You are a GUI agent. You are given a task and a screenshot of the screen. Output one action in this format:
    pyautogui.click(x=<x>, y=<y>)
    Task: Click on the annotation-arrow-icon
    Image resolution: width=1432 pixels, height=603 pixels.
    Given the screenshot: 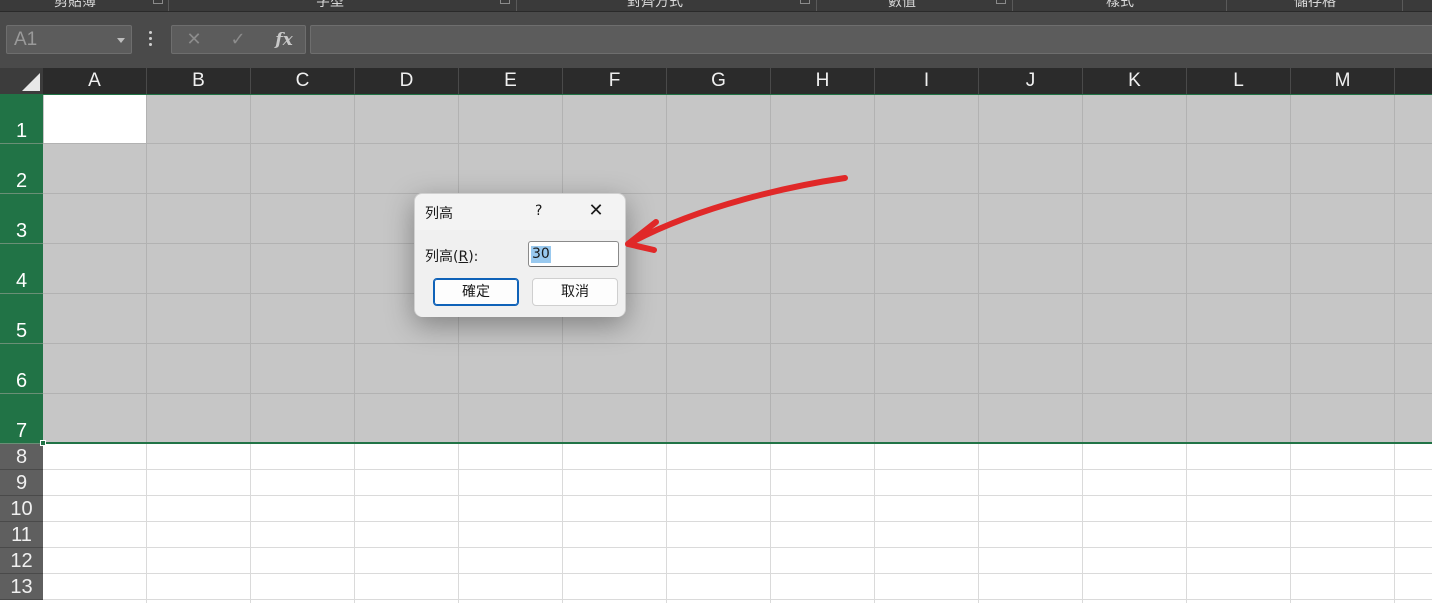 What is the action you would take?
    pyautogui.click(x=736, y=214)
    